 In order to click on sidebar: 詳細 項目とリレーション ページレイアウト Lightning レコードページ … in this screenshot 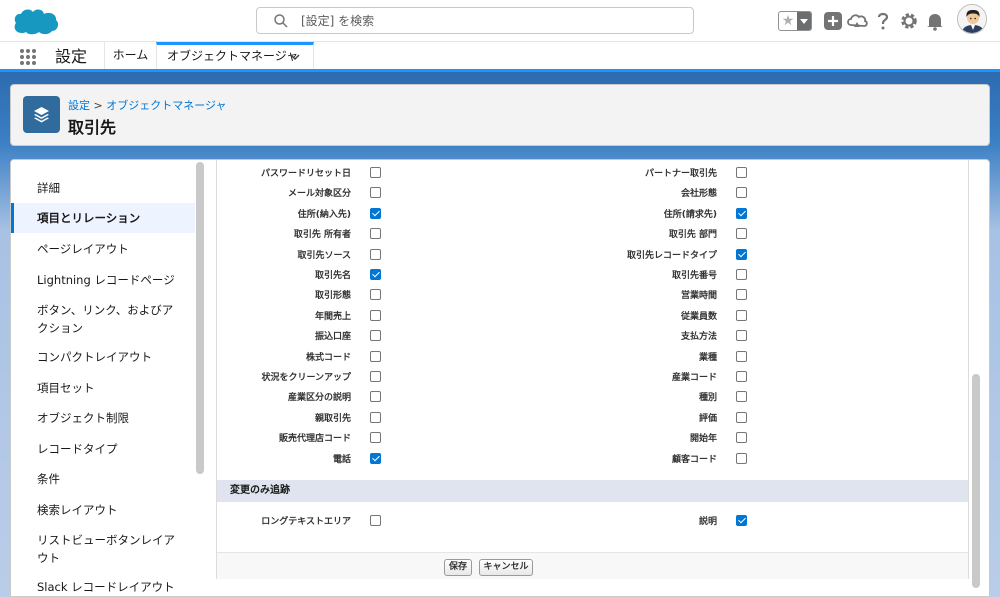, I will do `click(103, 378)`.